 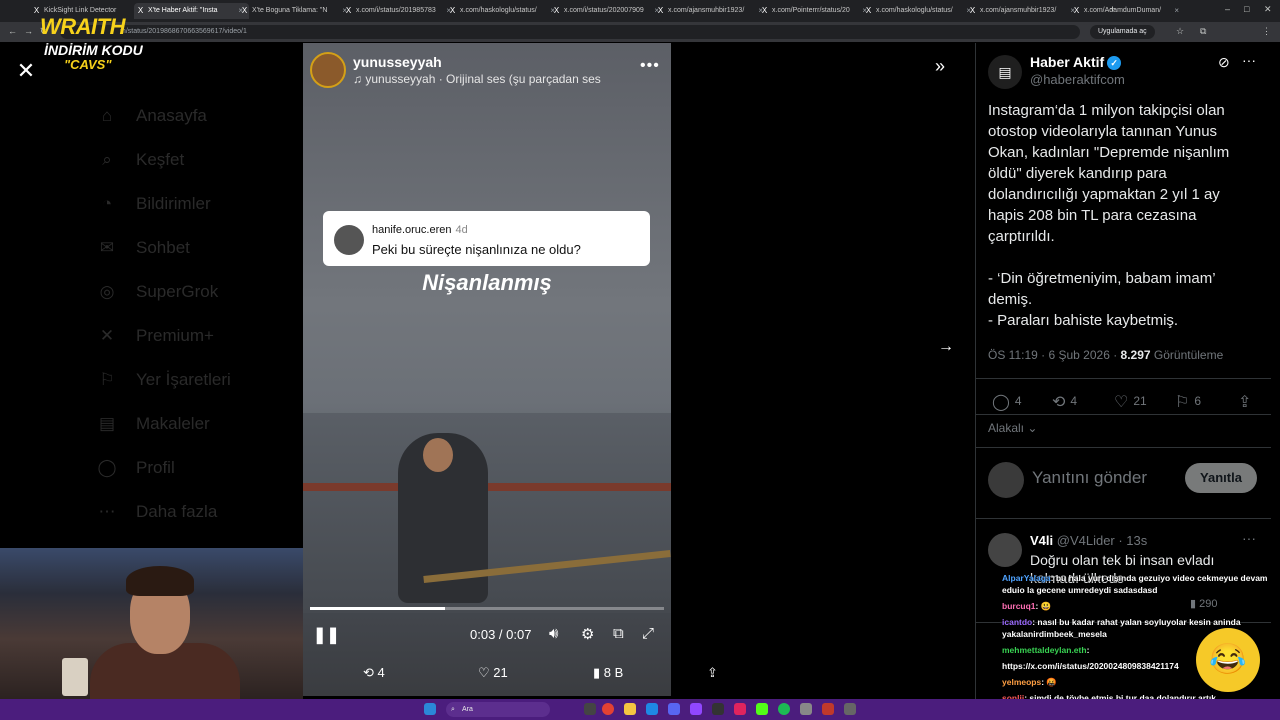 What do you see at coordinates (487, 608) in the screenshot?
I see `video-progress-bar` at bounding box center [487, 608].